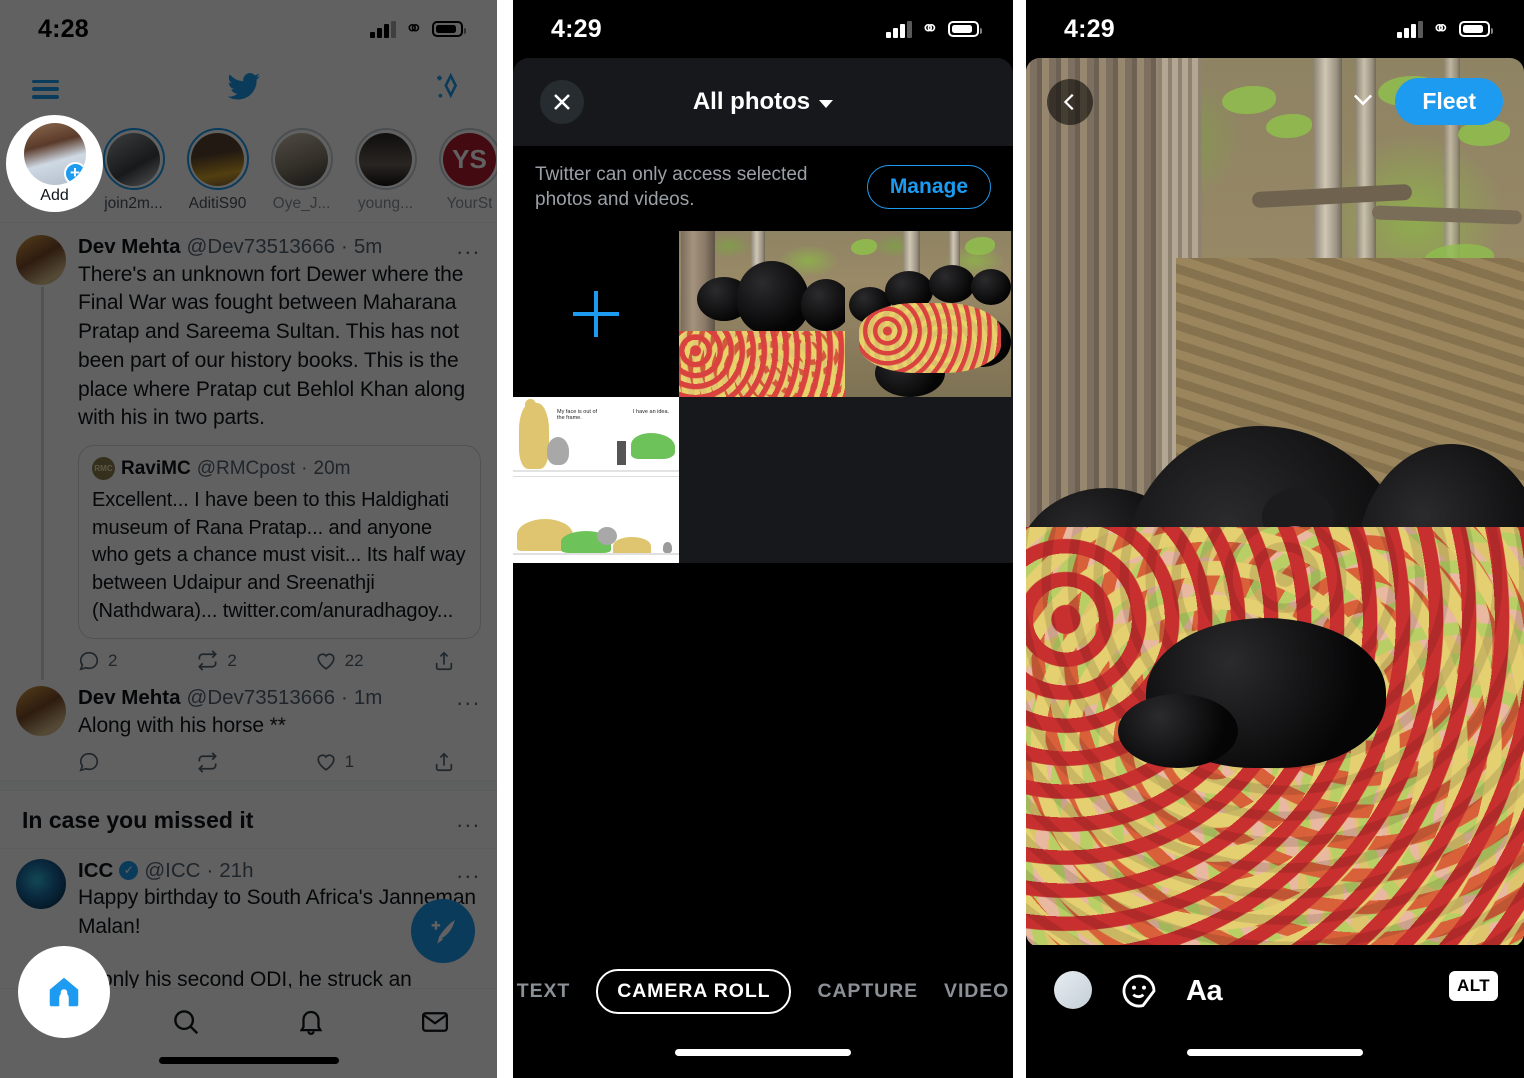  Describe the element at coordinates (74, 173) in the screenshot. I see `add-plus-badge-icon: +` at that location.